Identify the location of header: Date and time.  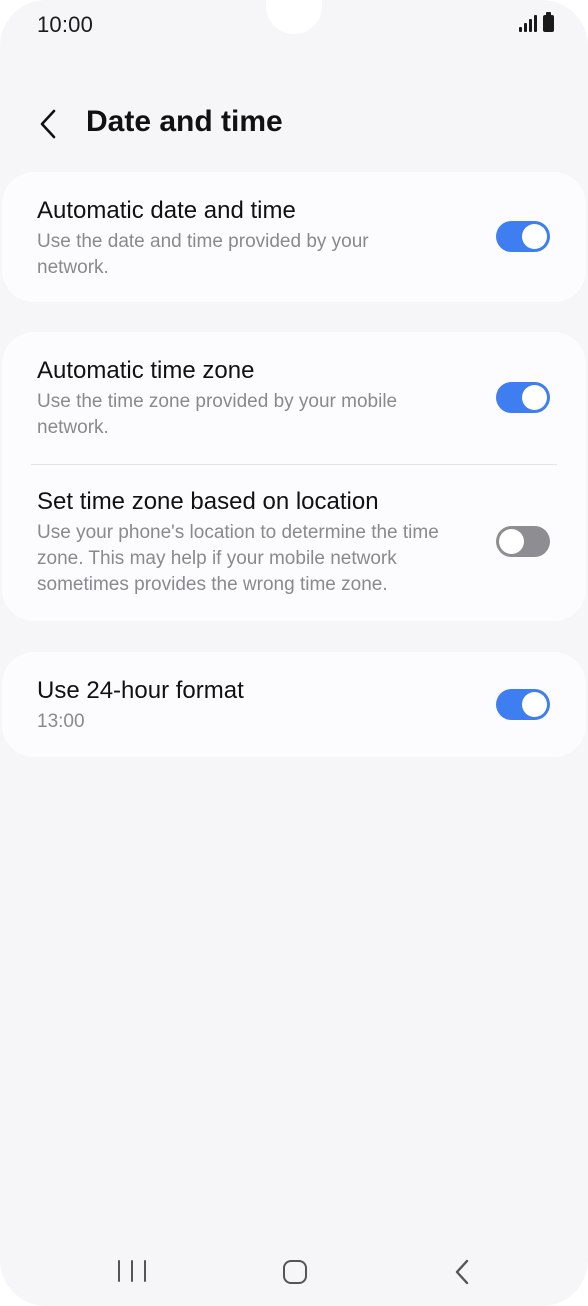
(294, 123).